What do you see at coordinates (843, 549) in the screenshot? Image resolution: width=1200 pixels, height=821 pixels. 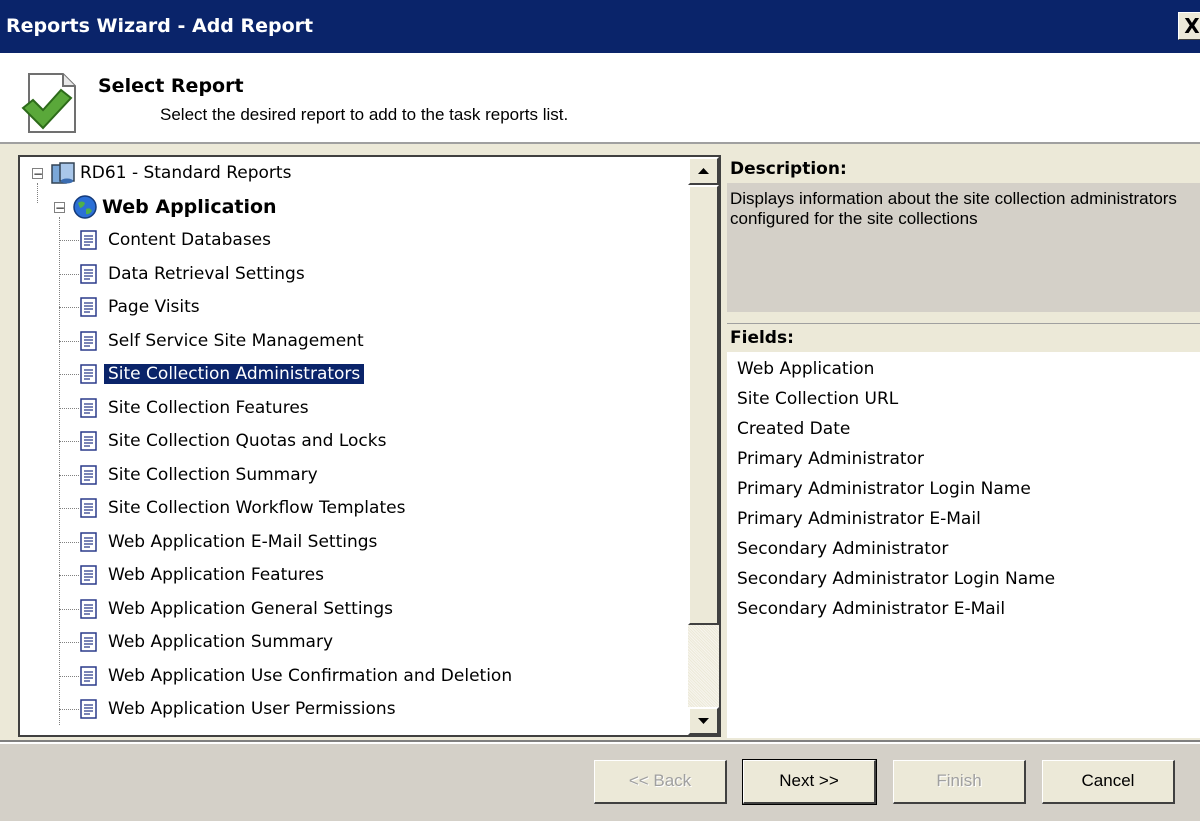 I see `field-item: Secondary Administrator` at bounding box center [843, 549].